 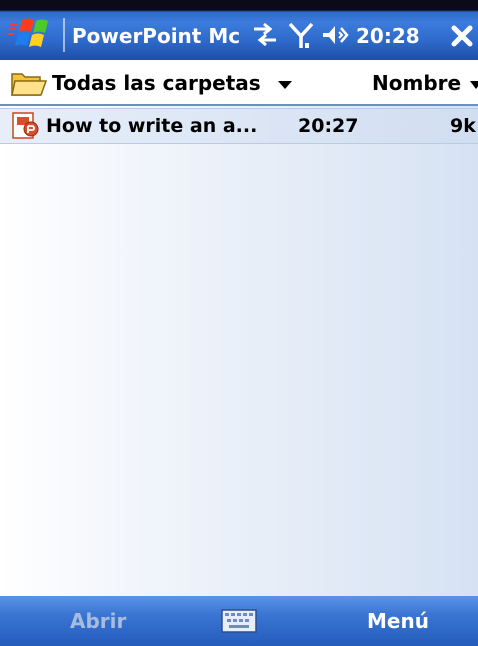 What do you see at coordinates (156, 83) in the screenshot?
I see `folder-dropdown: Todas las carpetas` at bounding box center [156, 83].